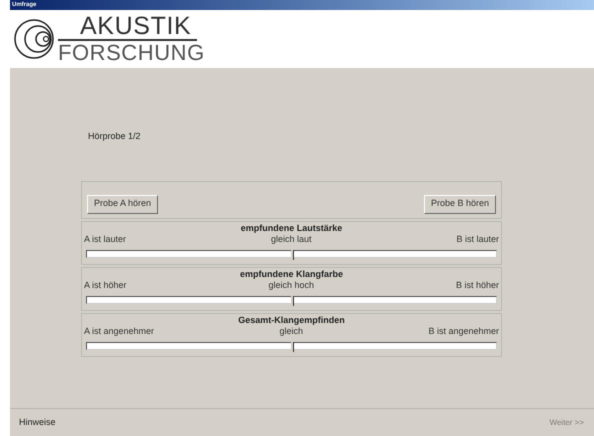  Describe the element at coordinates (291, 285) in the screenshot. I see `scale-label: gleich hoch` at that location.